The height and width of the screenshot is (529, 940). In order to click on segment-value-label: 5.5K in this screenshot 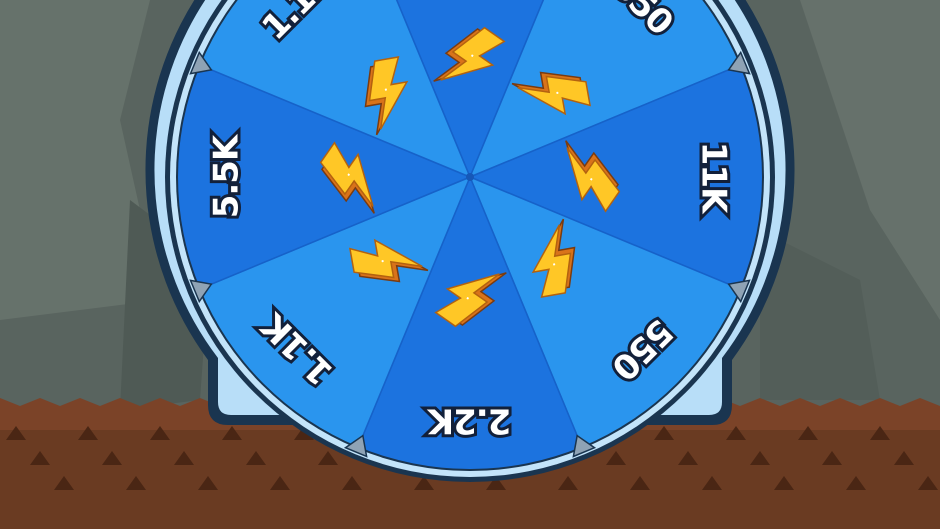, I will do `click(227, 175)`.